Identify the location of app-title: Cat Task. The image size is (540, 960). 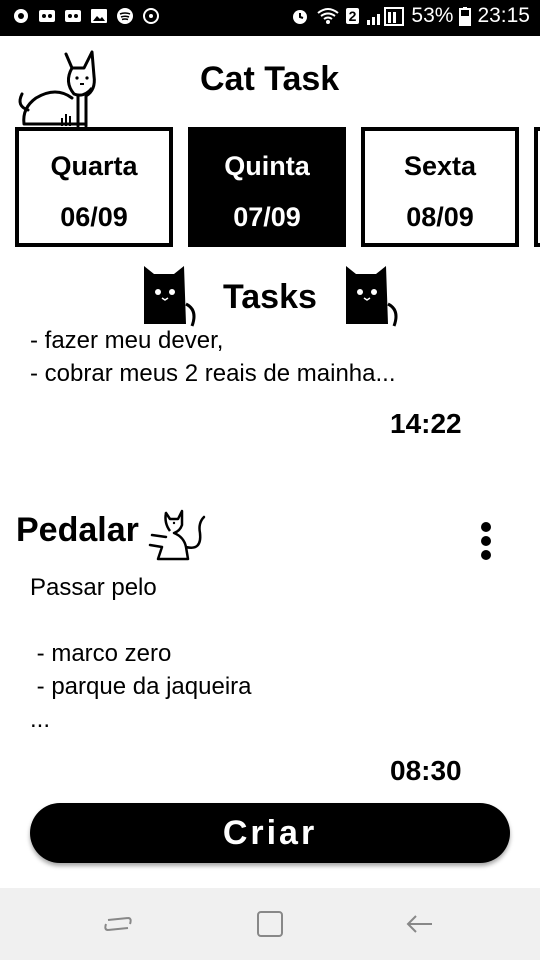
(270, 79).